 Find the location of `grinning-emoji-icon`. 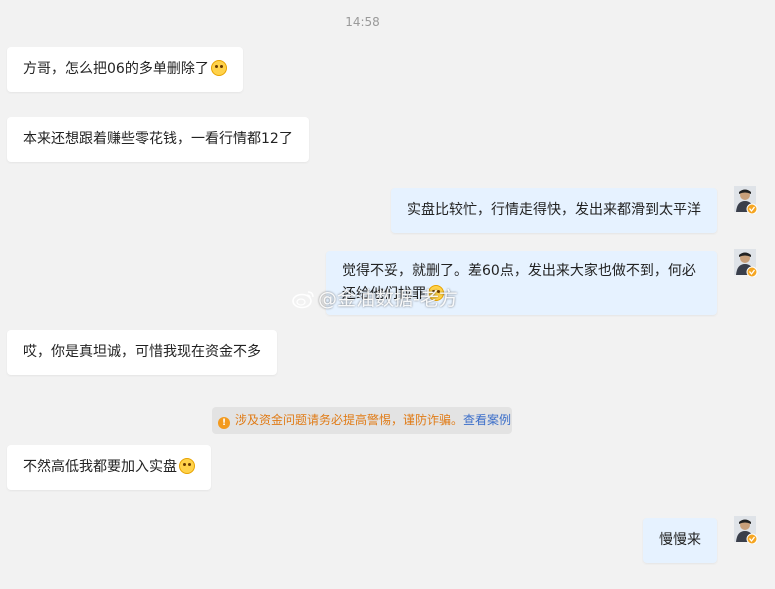

grinning-emoji-icon is located at coordinates (436, 293).